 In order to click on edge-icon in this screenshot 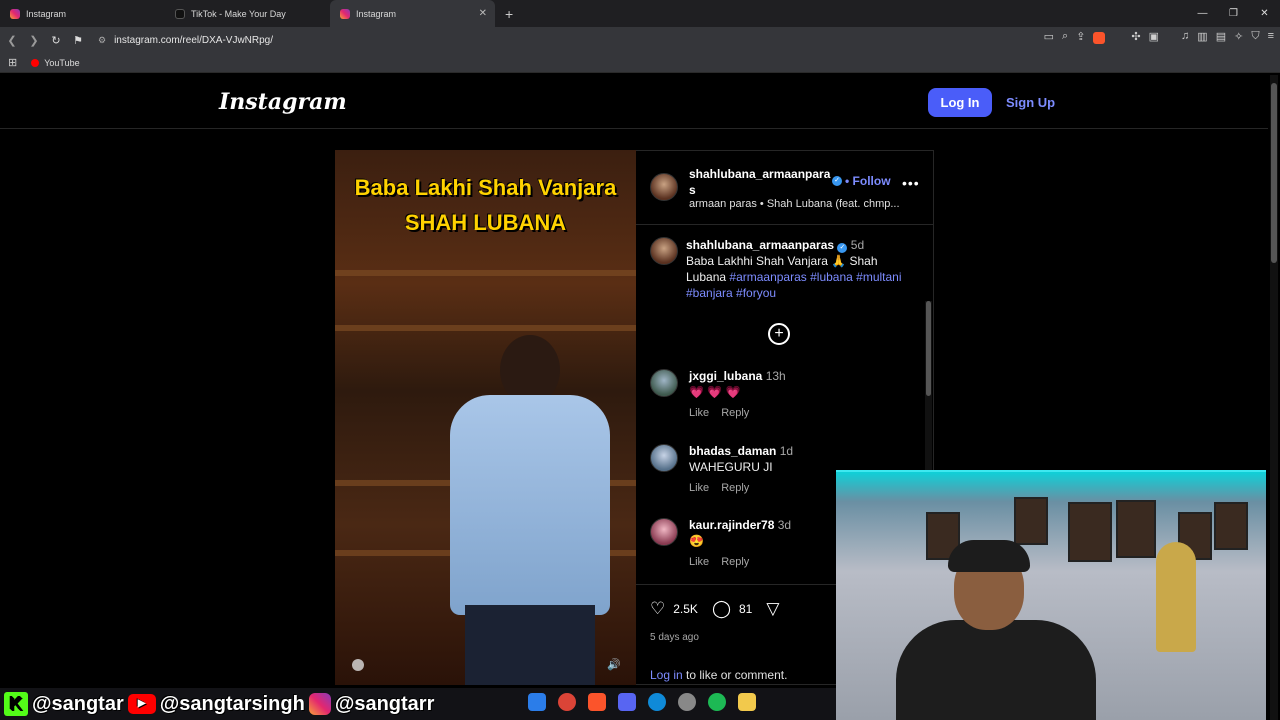, I will do `click(657, 702)`.